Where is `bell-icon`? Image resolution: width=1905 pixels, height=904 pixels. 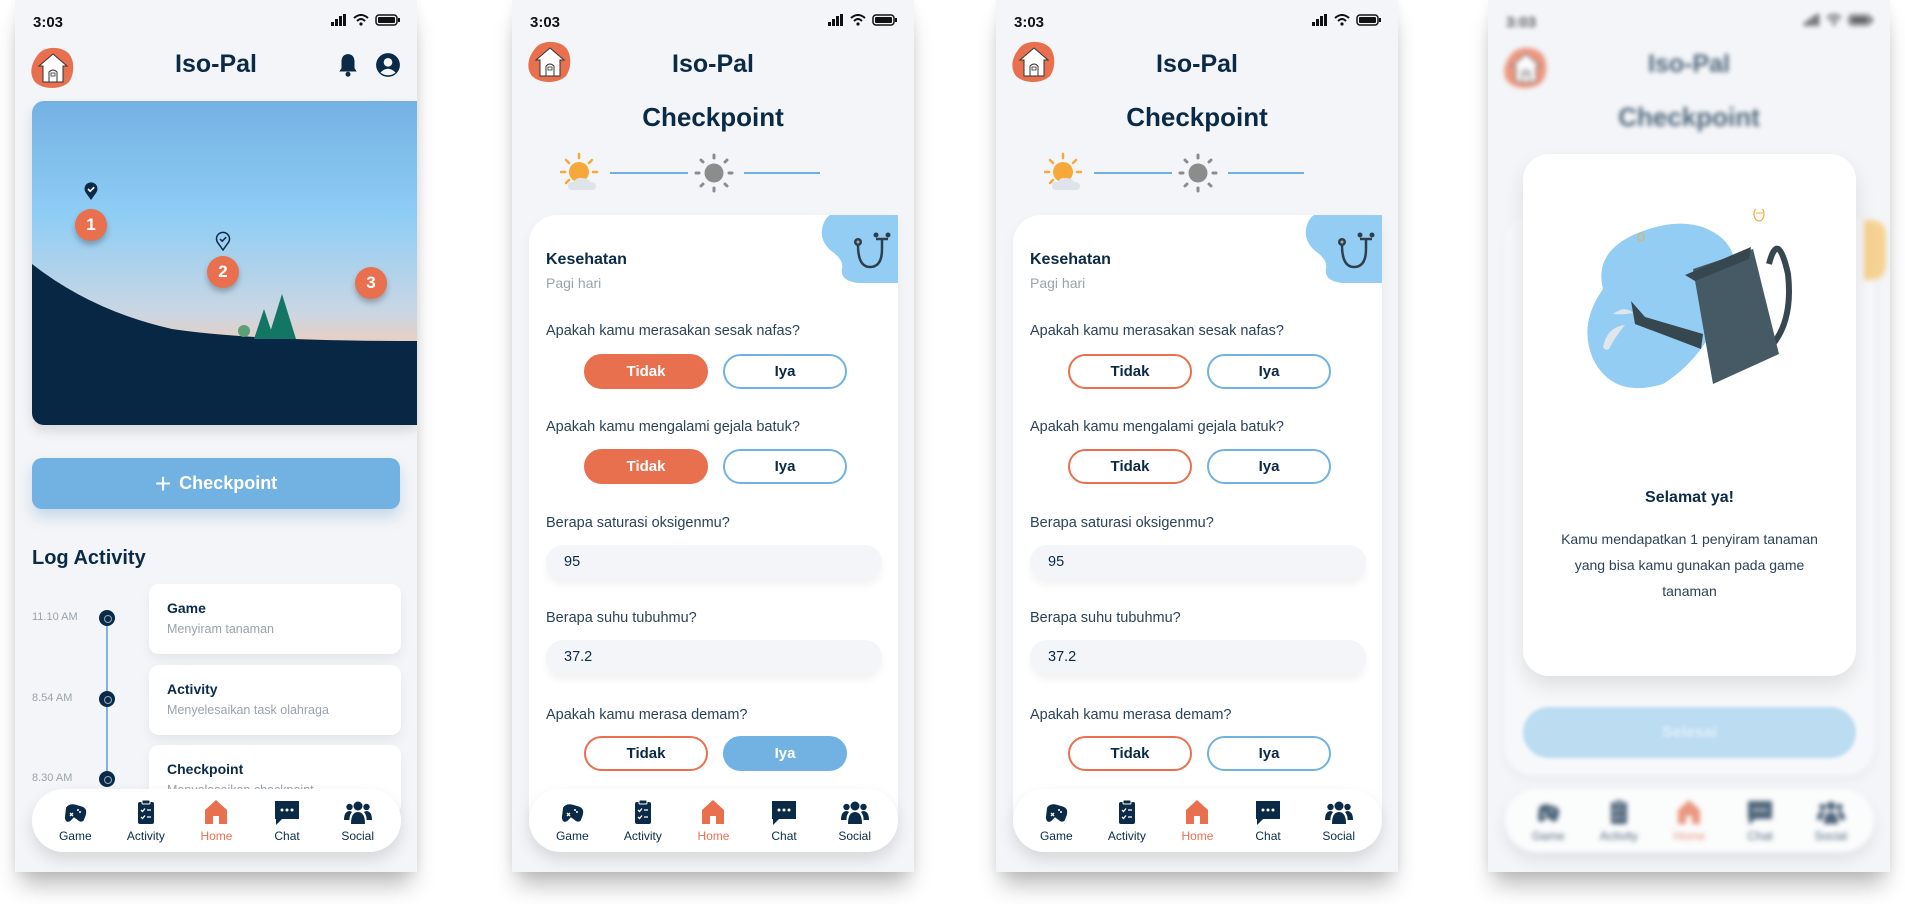
bell-icon is located at coordinates (348, 65).